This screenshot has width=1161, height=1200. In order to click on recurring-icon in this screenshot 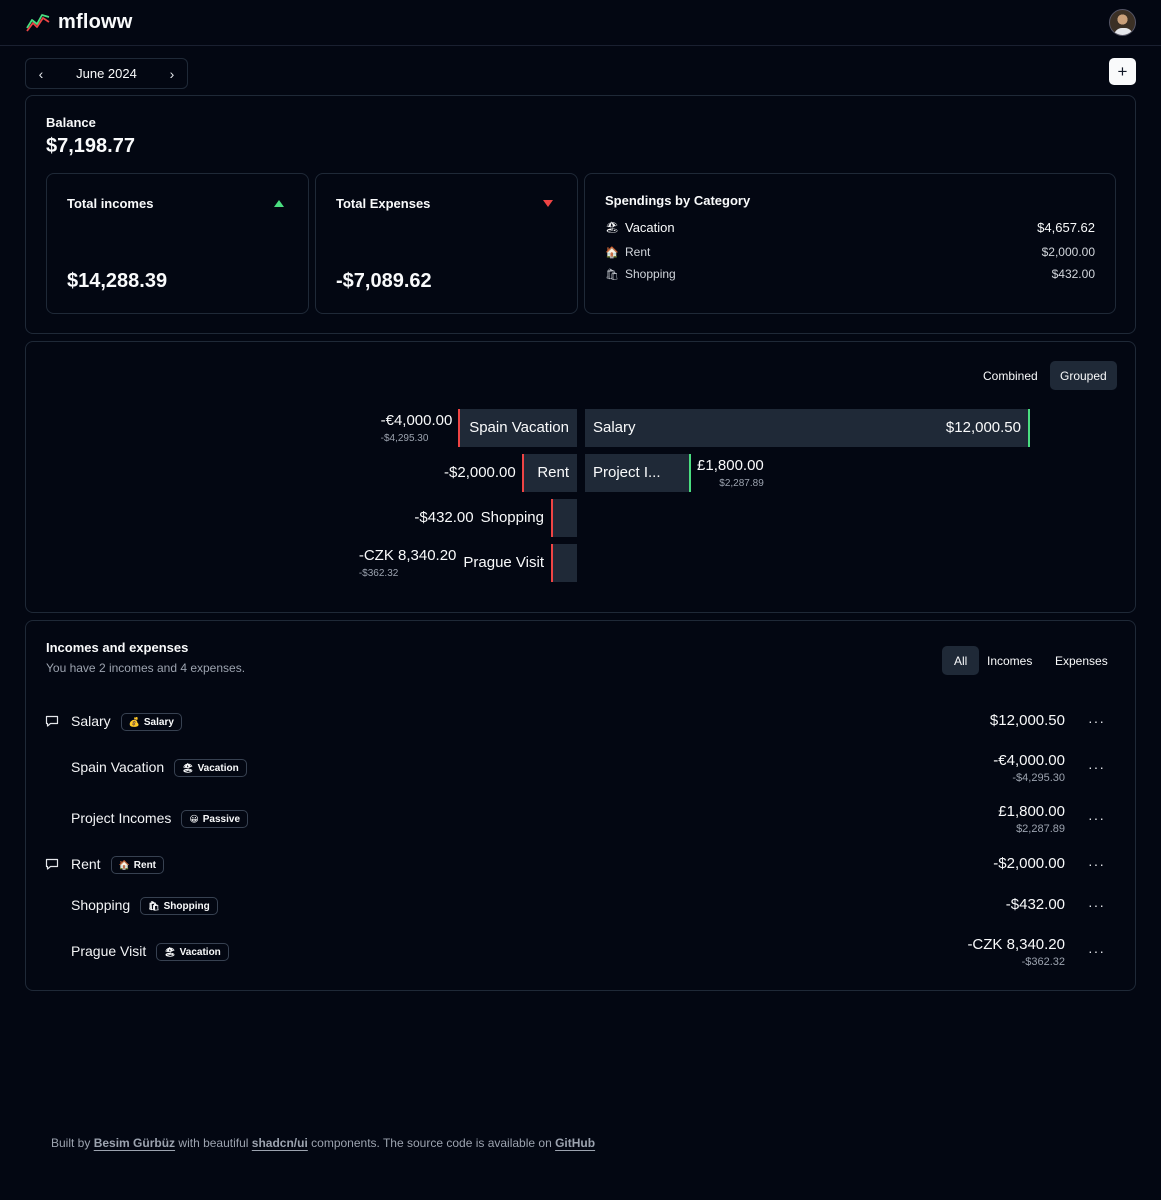, I will do `click(52, 721)`.